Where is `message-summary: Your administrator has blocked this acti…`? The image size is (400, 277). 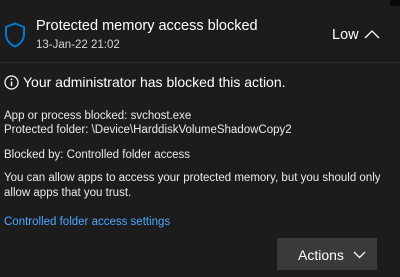 message-summary: Your administrator has blocked this acti… is located at coordinates (154, 82).